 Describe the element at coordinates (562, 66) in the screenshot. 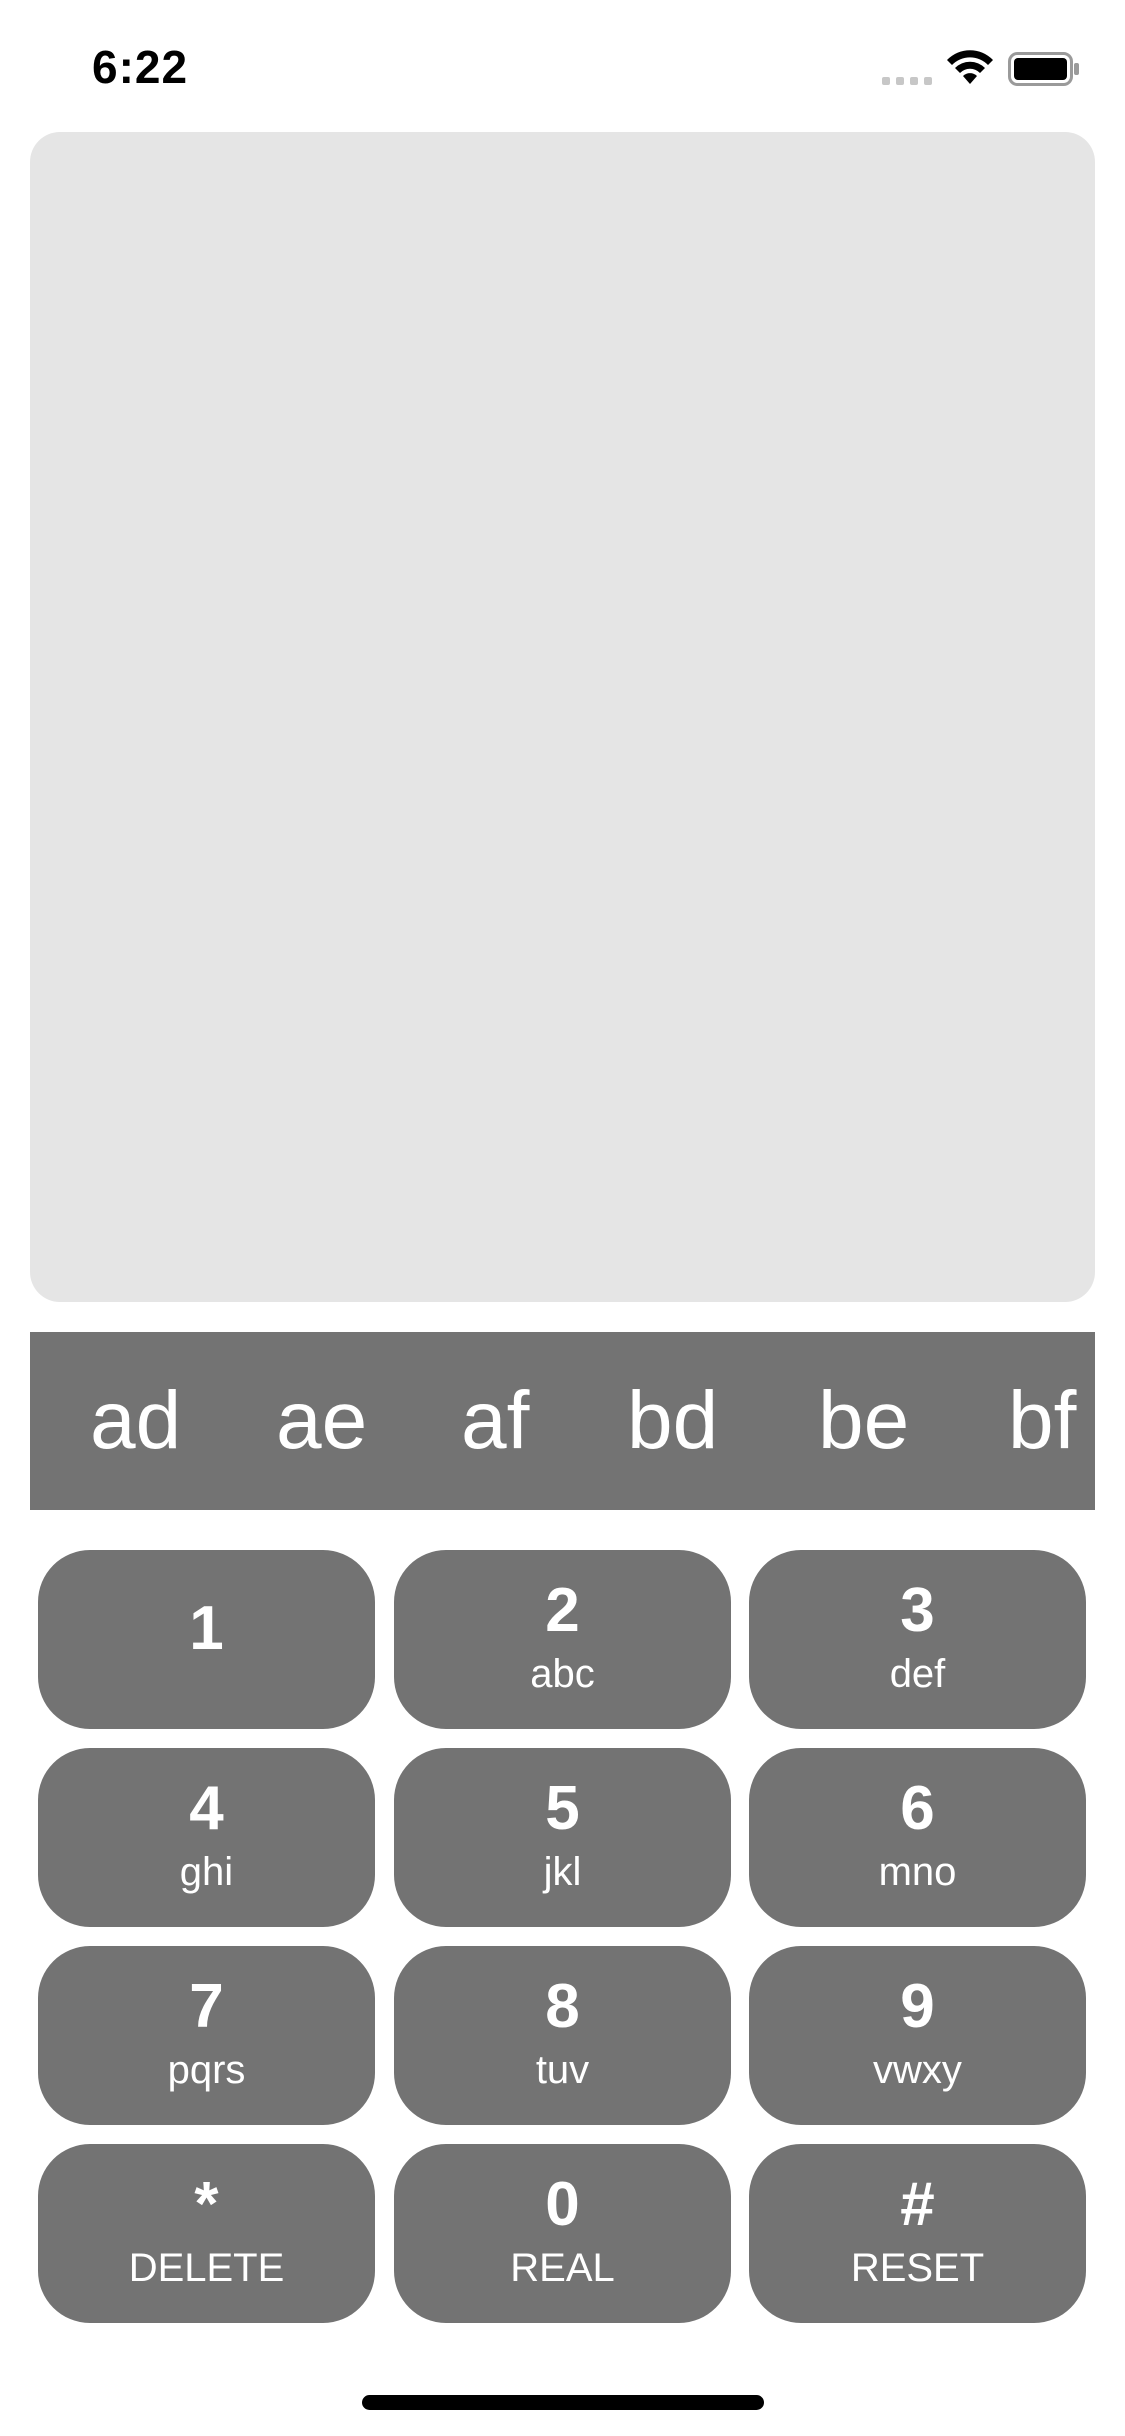

I see `status-bar: 6:22` at that location.